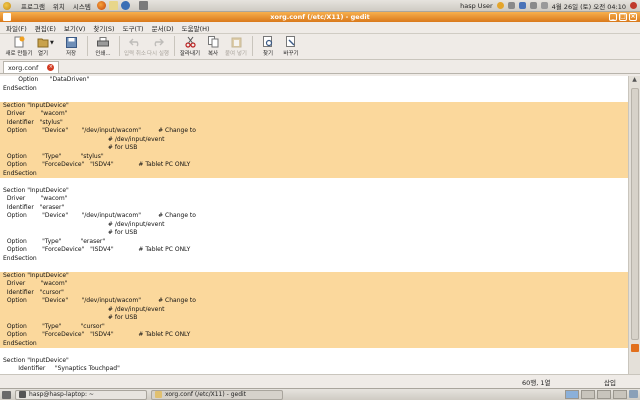 The width and height of the screenshot is (640, 400). Describe the element at coordinates (314, 292) in the screenshot. I see `editor-line: Identifier "cursor"` at that location.